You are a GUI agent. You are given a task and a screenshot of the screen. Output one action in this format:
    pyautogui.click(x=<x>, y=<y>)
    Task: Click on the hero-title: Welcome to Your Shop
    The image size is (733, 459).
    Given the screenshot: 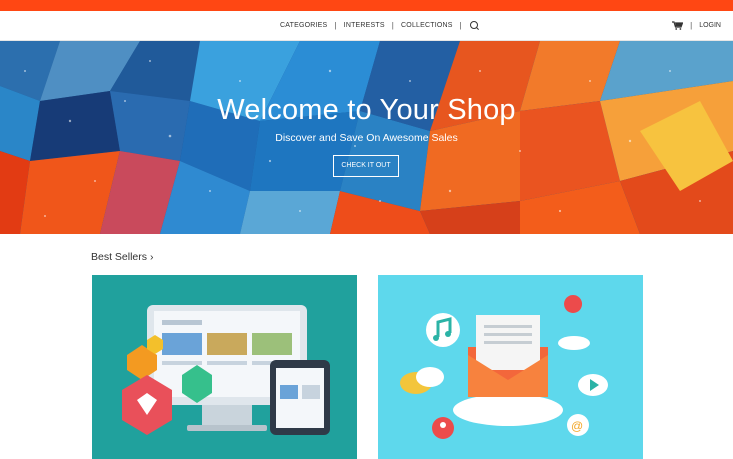 What is the action you would take?
    pyautogui.click(x=366, y=110)
    